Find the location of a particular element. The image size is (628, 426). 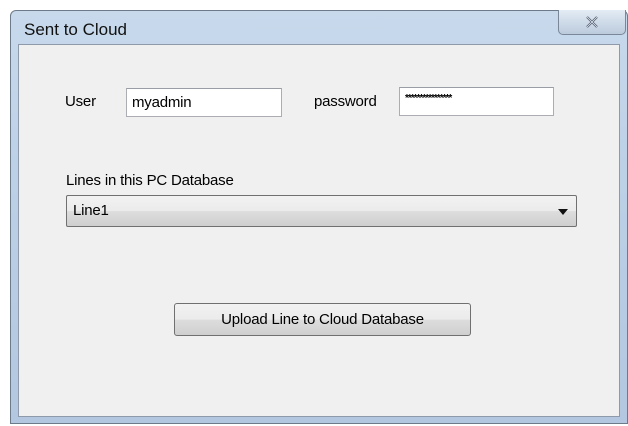

password-input: **************** is located at coordinates (476, 101).